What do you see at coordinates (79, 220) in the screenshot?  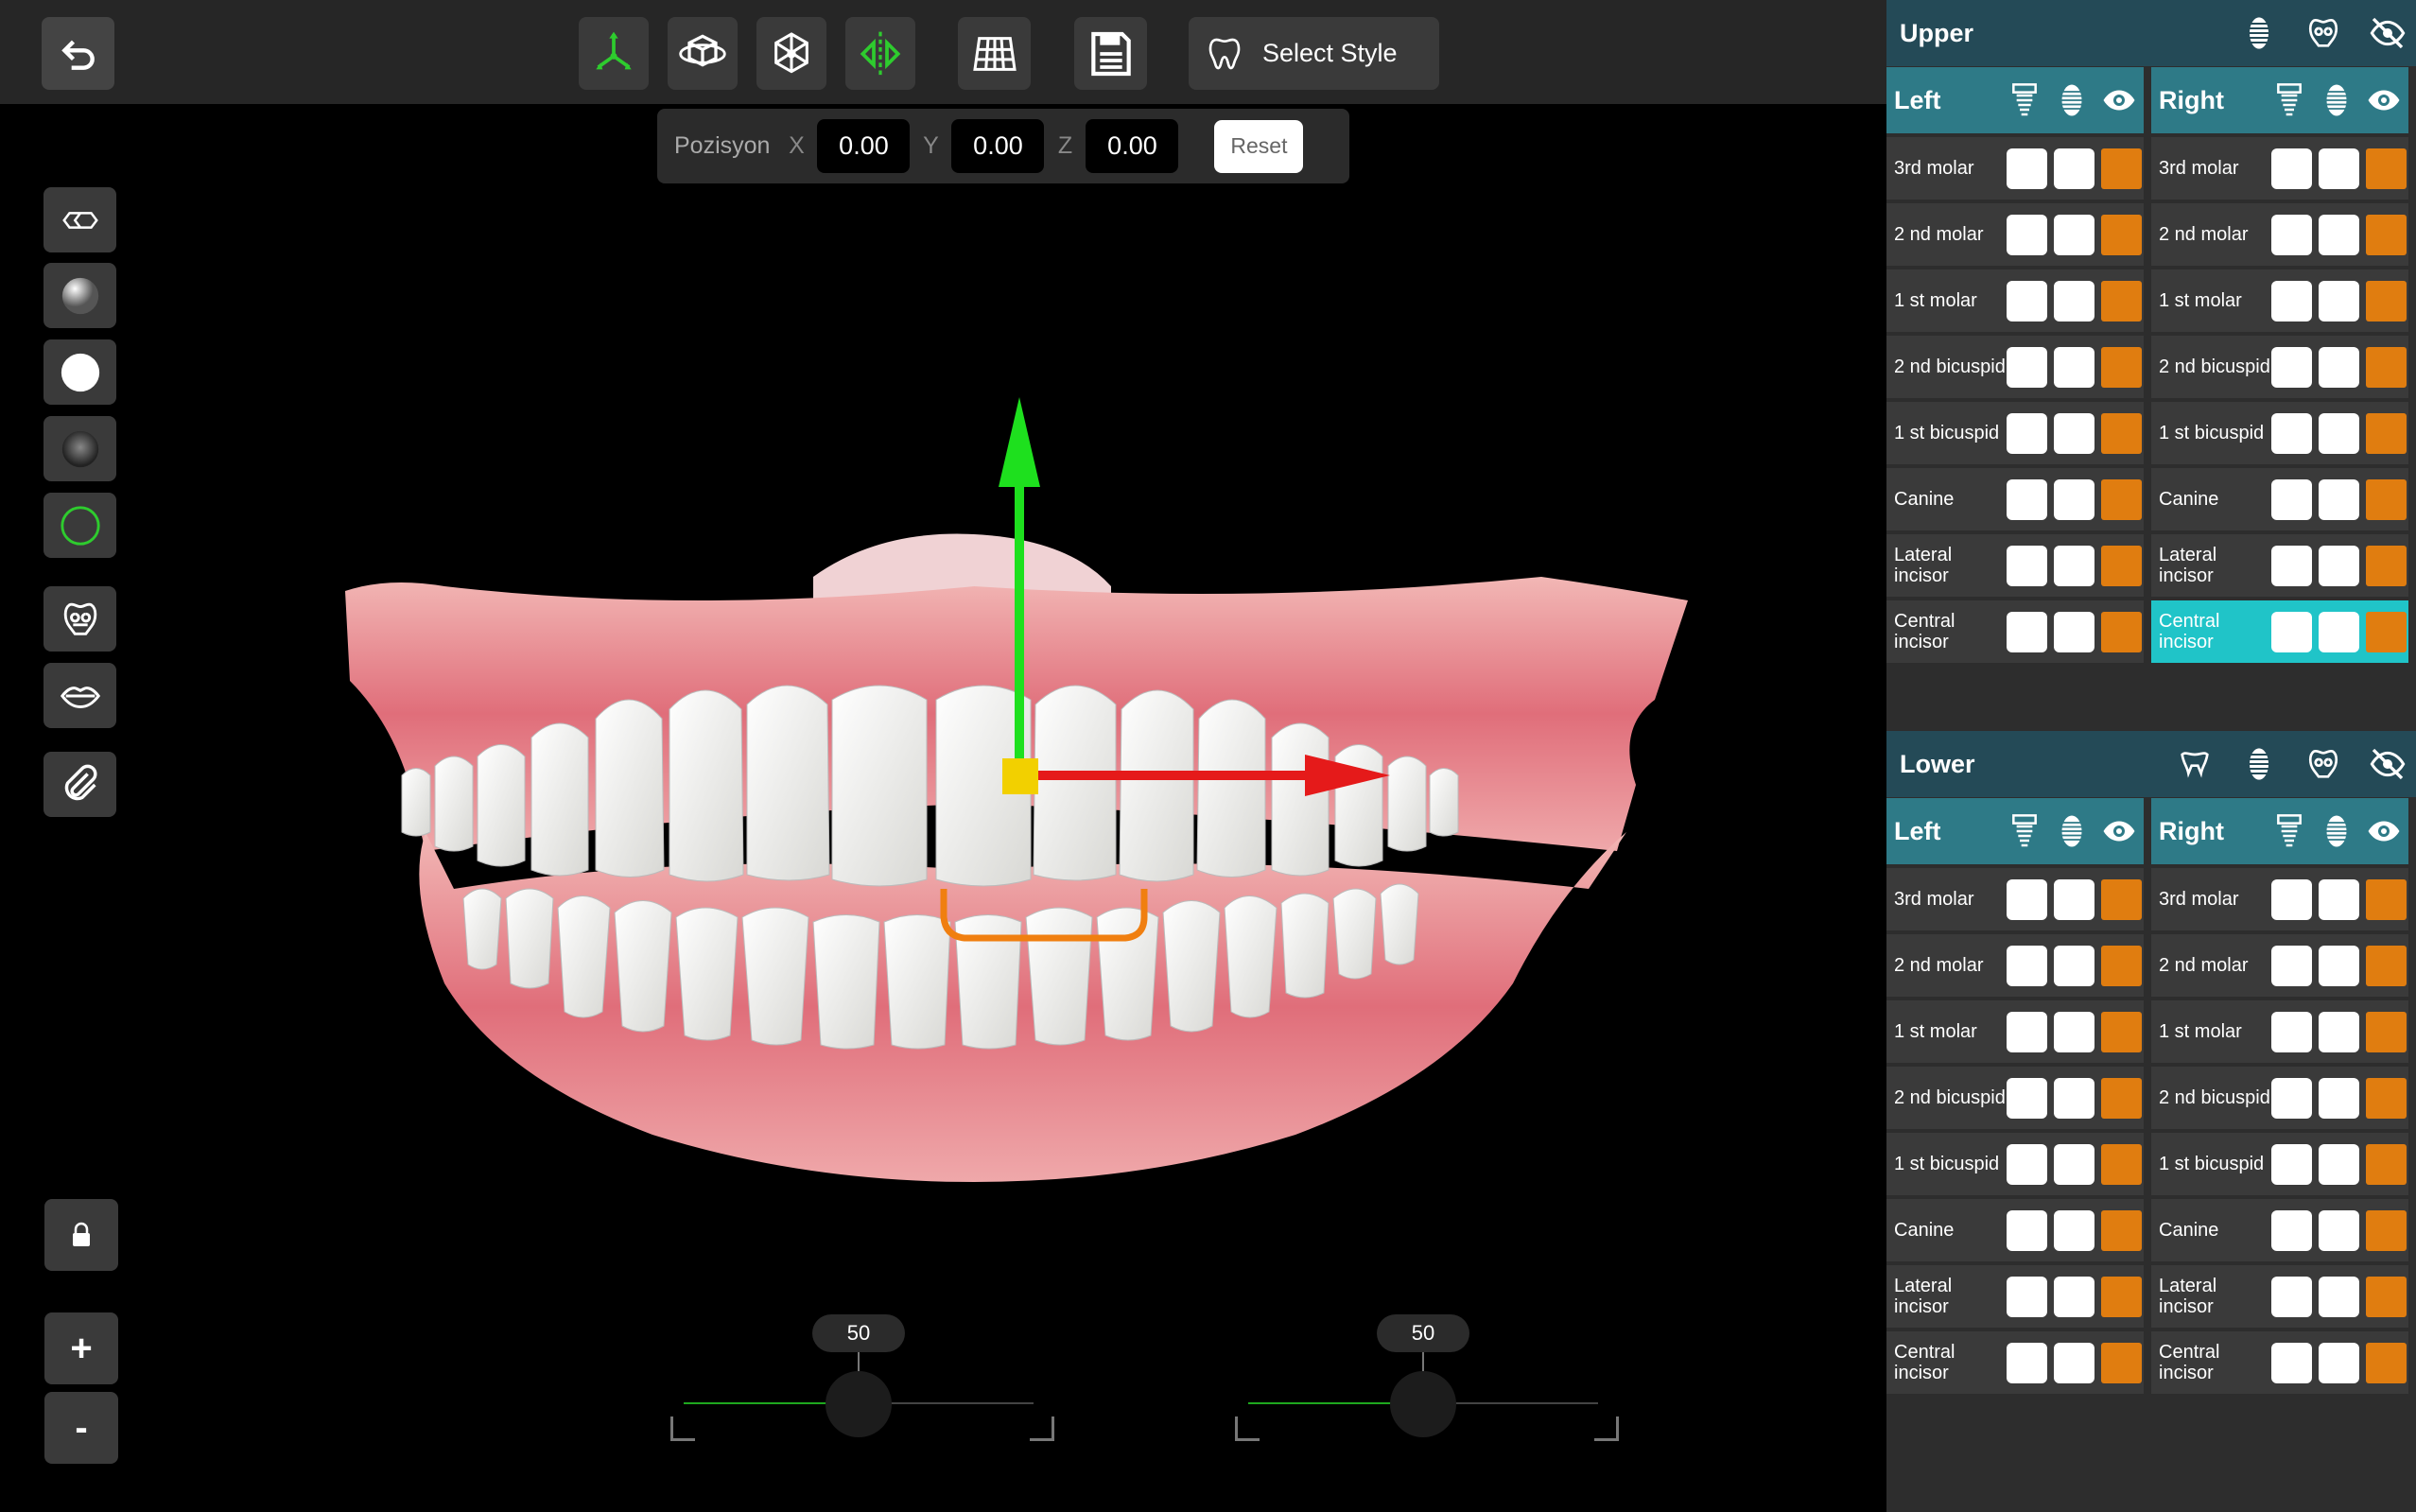 I see `wireframe-view-button` at bounding box center [79, 220].